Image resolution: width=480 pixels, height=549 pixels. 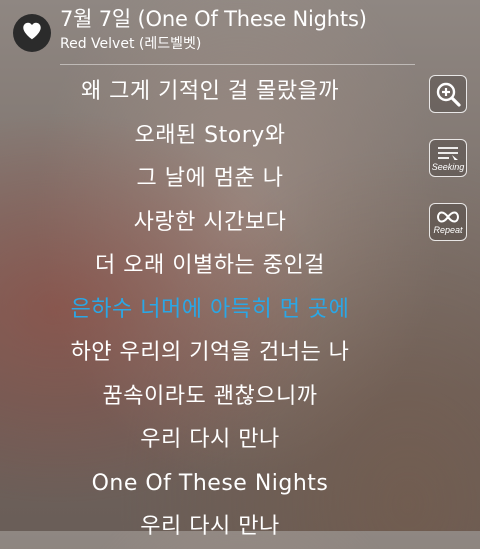 What do you see at coordinates (210, 92) in the screenshot?
I see `lyric-line: 왜 그게 기적인 걸 몰랐을까` at bounding box center [210, 92].